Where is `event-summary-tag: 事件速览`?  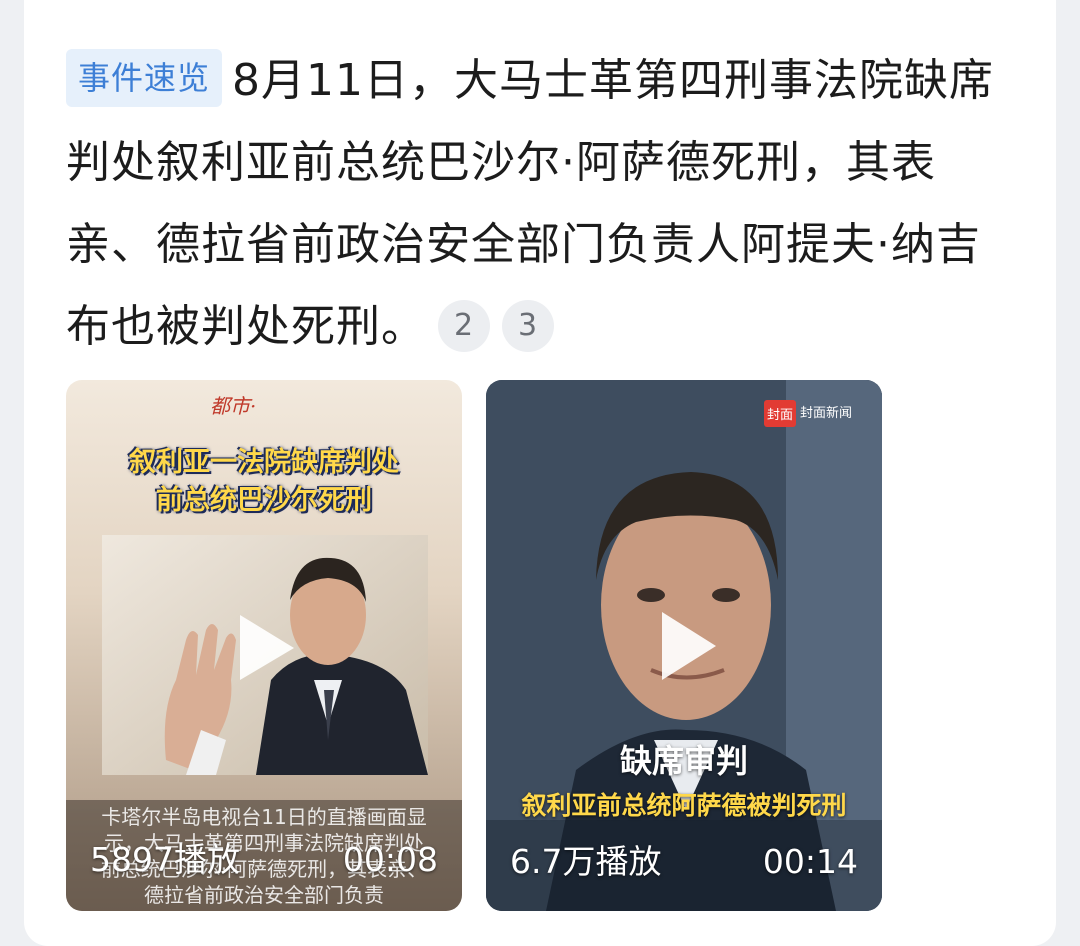
event-summary-tag: 事件速览 is located at coordinates (144, 78).